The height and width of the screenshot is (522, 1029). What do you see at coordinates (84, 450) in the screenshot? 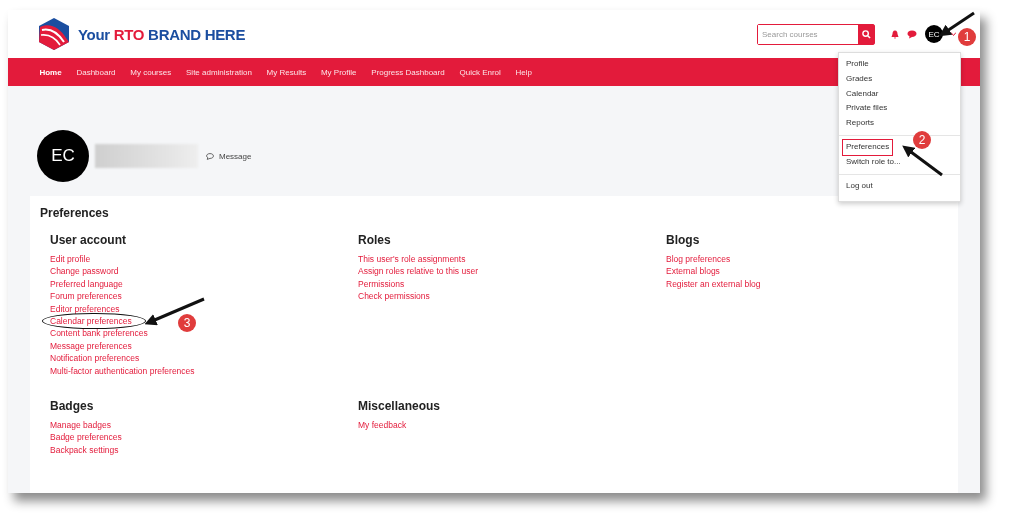
I see `preference-link: Backpack settings` at bounding box center [84, 450].